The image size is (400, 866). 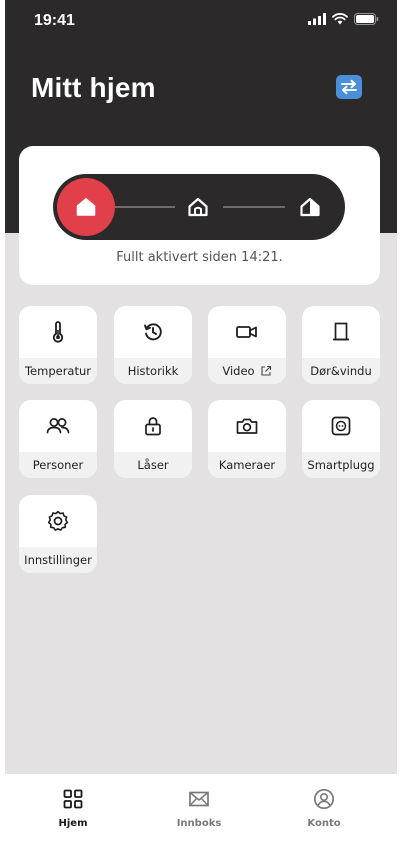 I want to click on fully-armed-home-icon, so click(x=86, y=207).